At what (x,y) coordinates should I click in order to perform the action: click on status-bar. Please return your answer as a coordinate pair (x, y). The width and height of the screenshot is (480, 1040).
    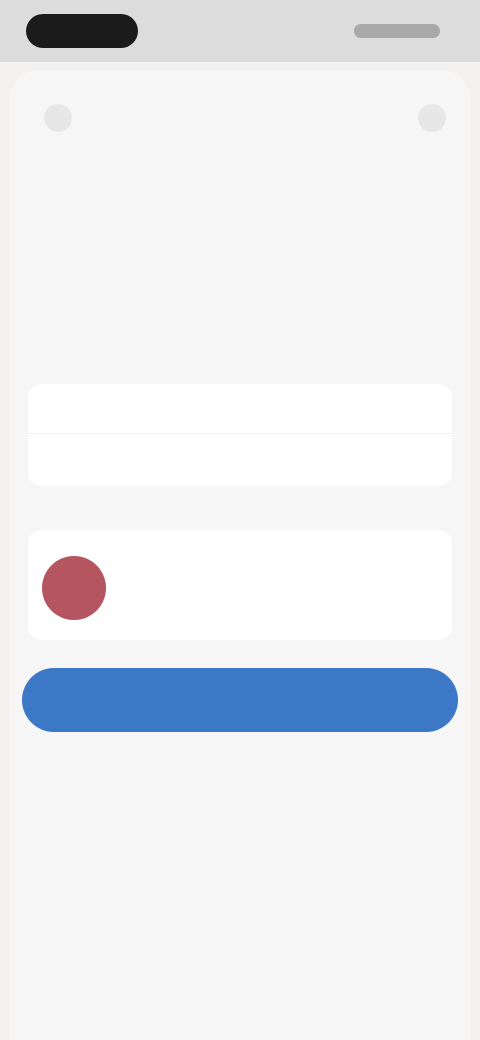
    Looking at the image, I should click on (240, 31).